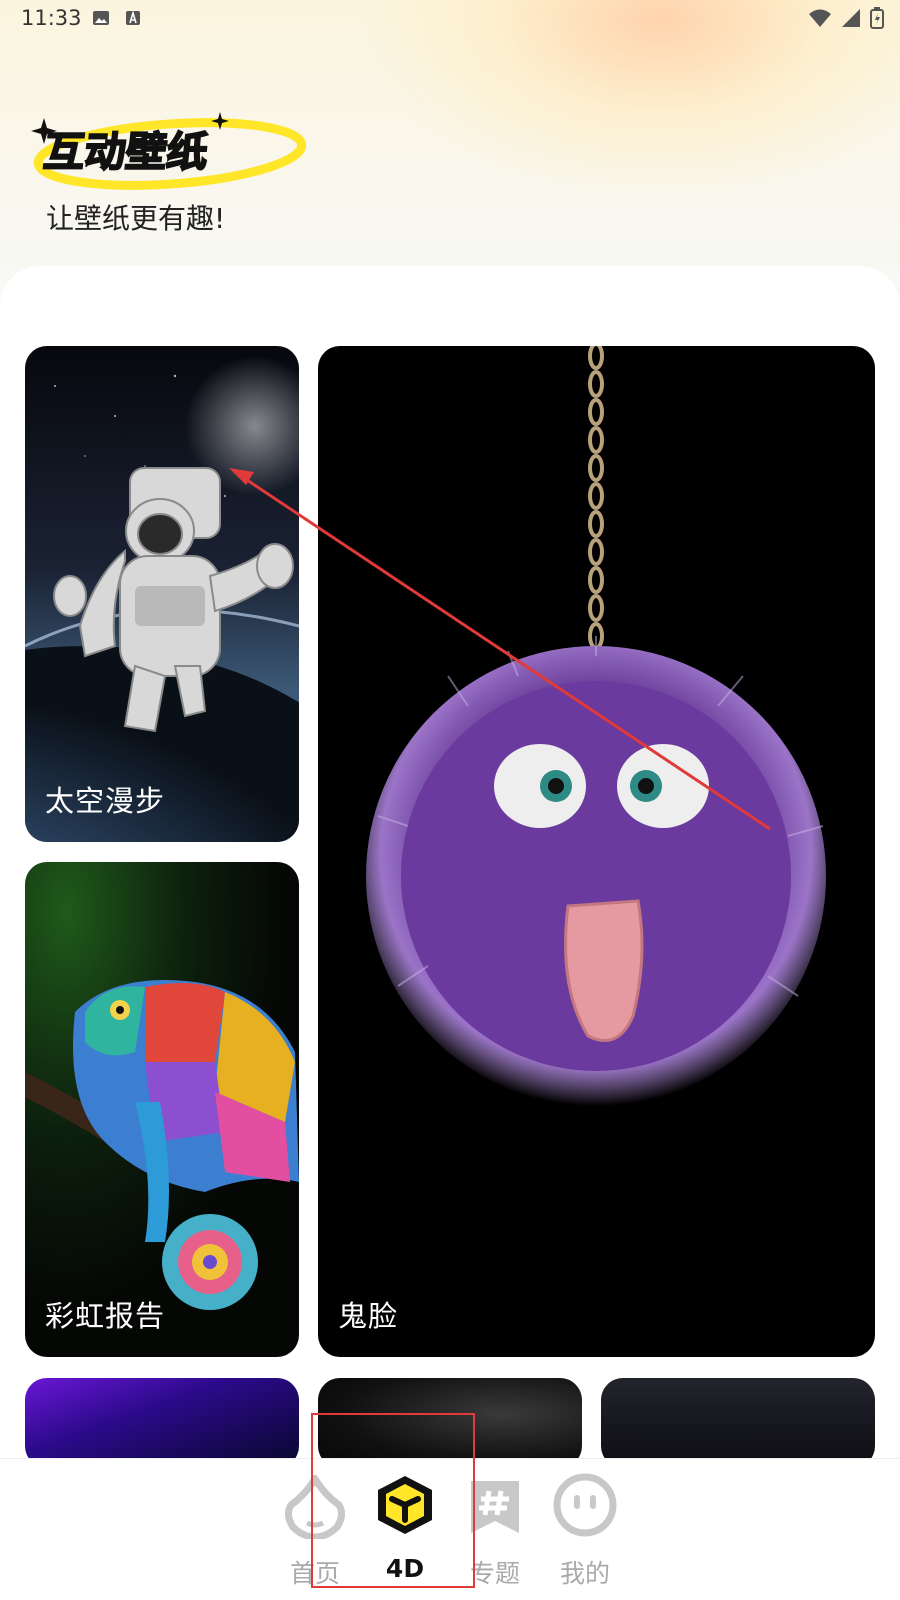  I want to click on tab-label: 我的, so click(584, 1573).